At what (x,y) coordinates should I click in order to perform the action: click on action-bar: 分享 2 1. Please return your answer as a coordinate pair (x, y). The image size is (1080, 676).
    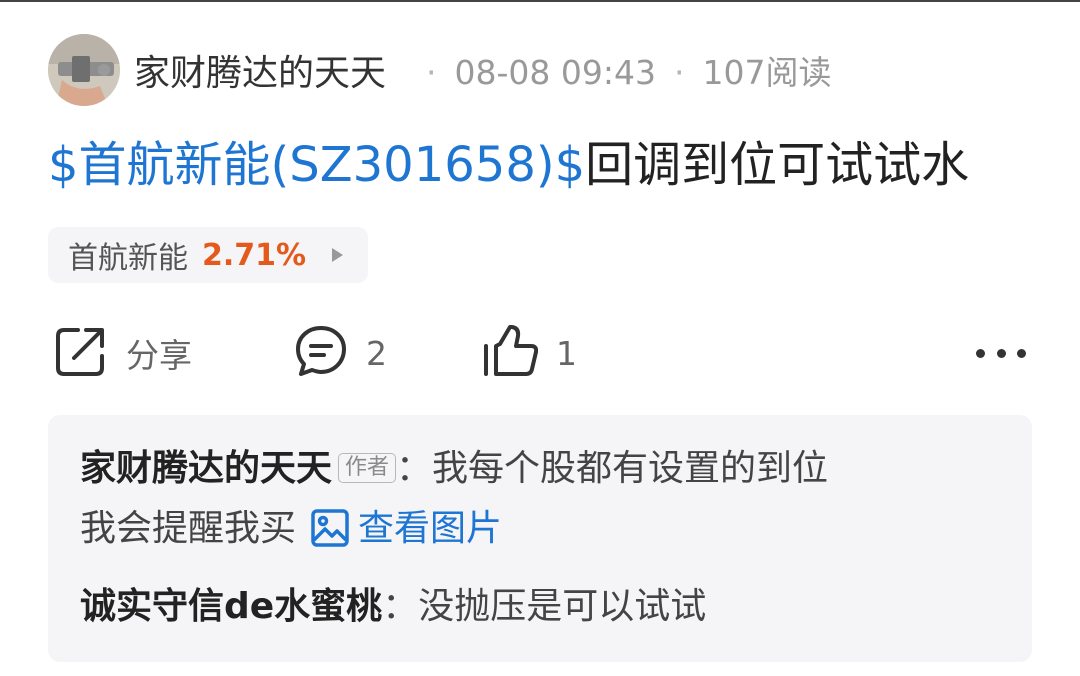
    Looking at the image, I should click on (540, 353).